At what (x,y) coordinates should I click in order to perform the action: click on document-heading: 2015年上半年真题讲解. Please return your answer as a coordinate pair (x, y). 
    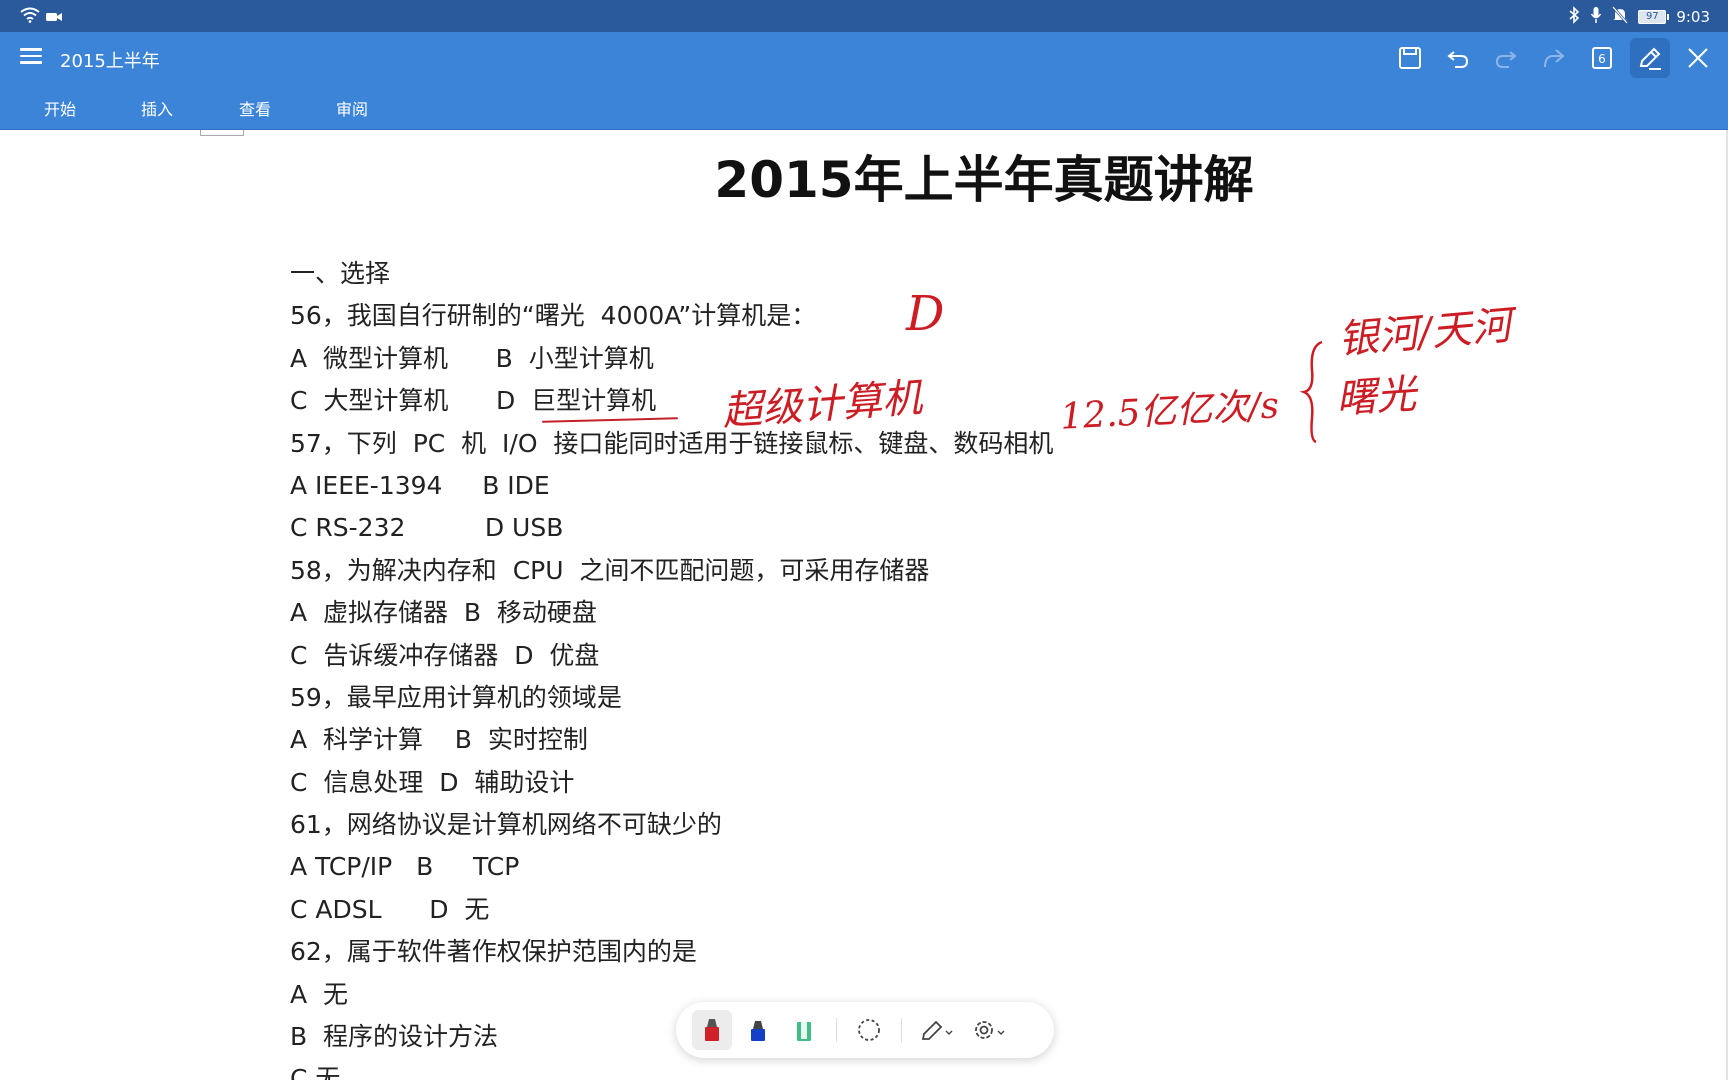
    Looking at the image, I should click on (984, 180).